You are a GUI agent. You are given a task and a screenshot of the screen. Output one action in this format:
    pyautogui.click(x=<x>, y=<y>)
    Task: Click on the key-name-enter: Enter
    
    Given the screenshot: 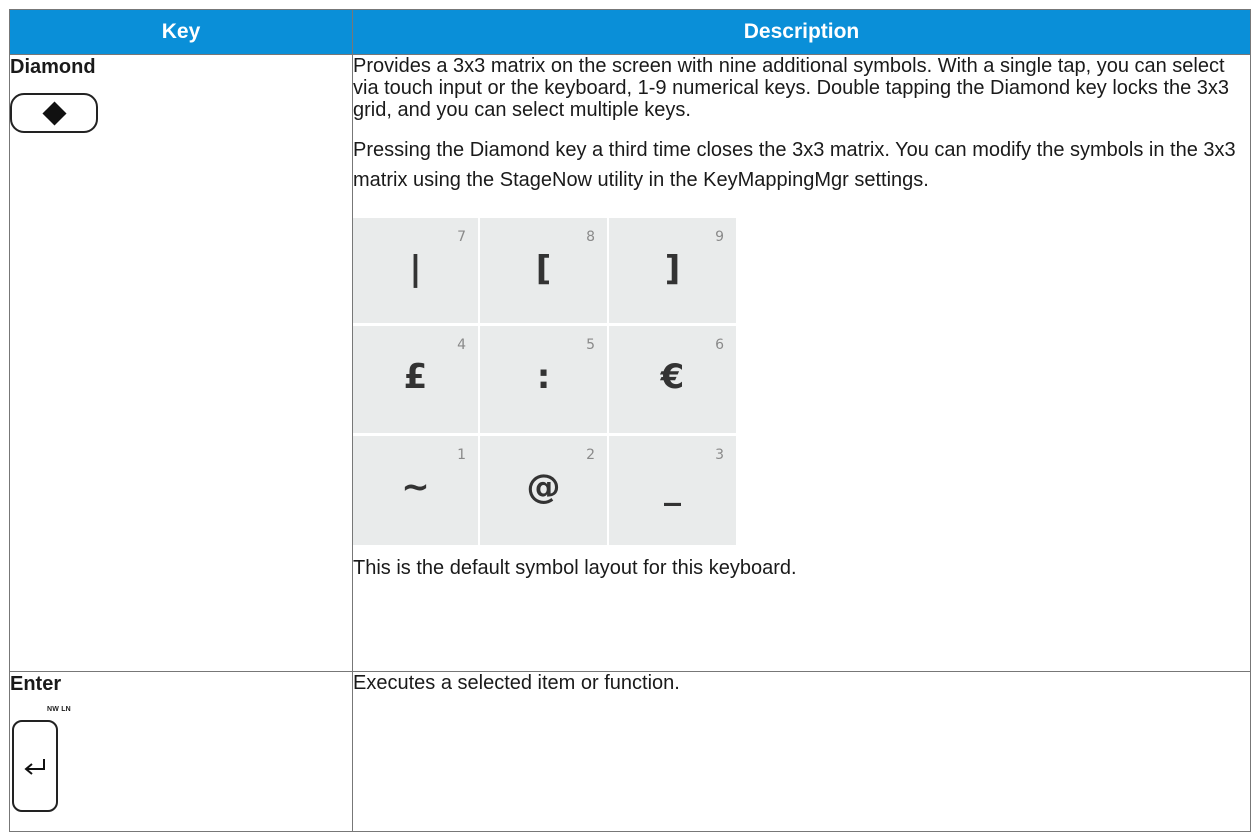 What is the action you would take?
    pyautogui.click(x=36, y=684)
    